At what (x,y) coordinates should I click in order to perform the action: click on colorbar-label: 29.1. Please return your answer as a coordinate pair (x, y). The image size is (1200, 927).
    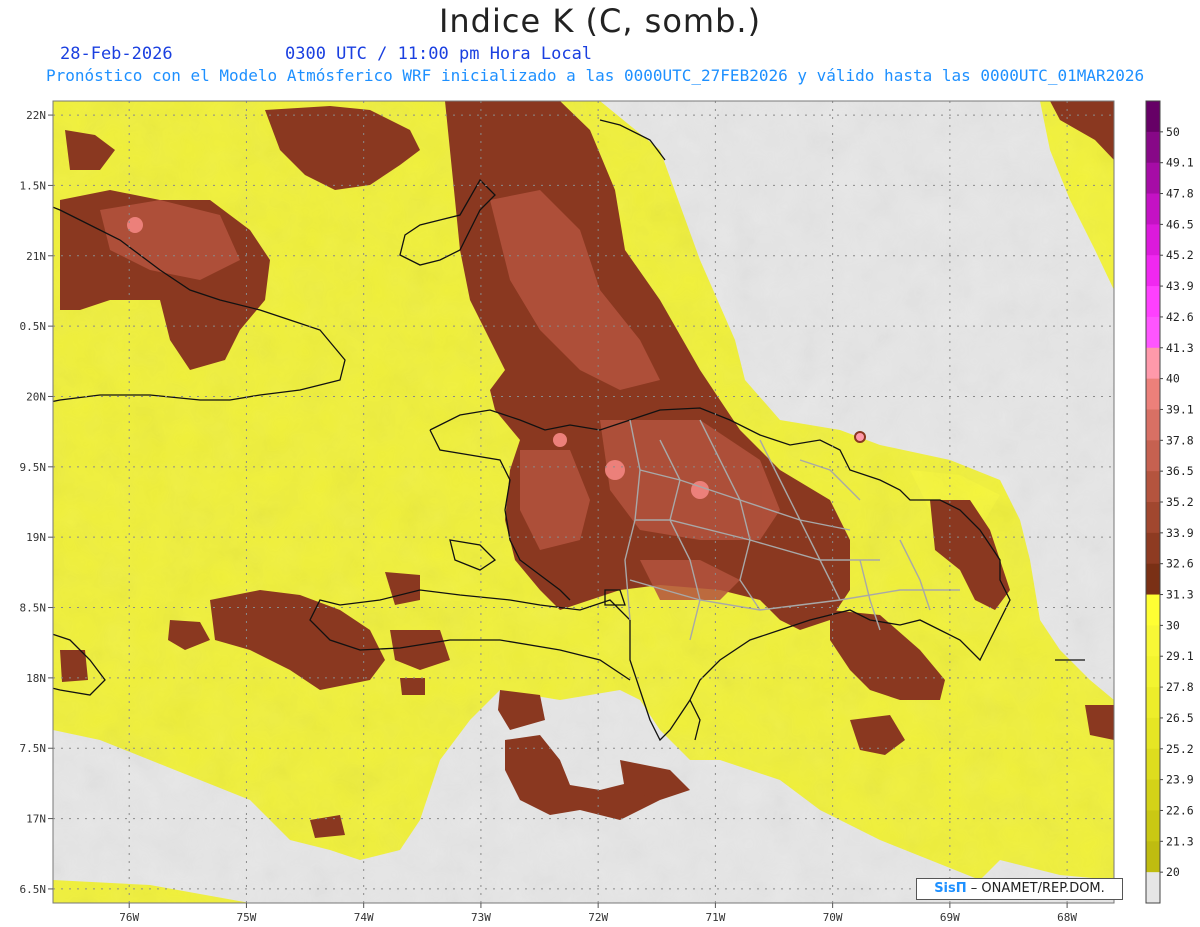
    Looking at the image, I should click on (1180, 656).